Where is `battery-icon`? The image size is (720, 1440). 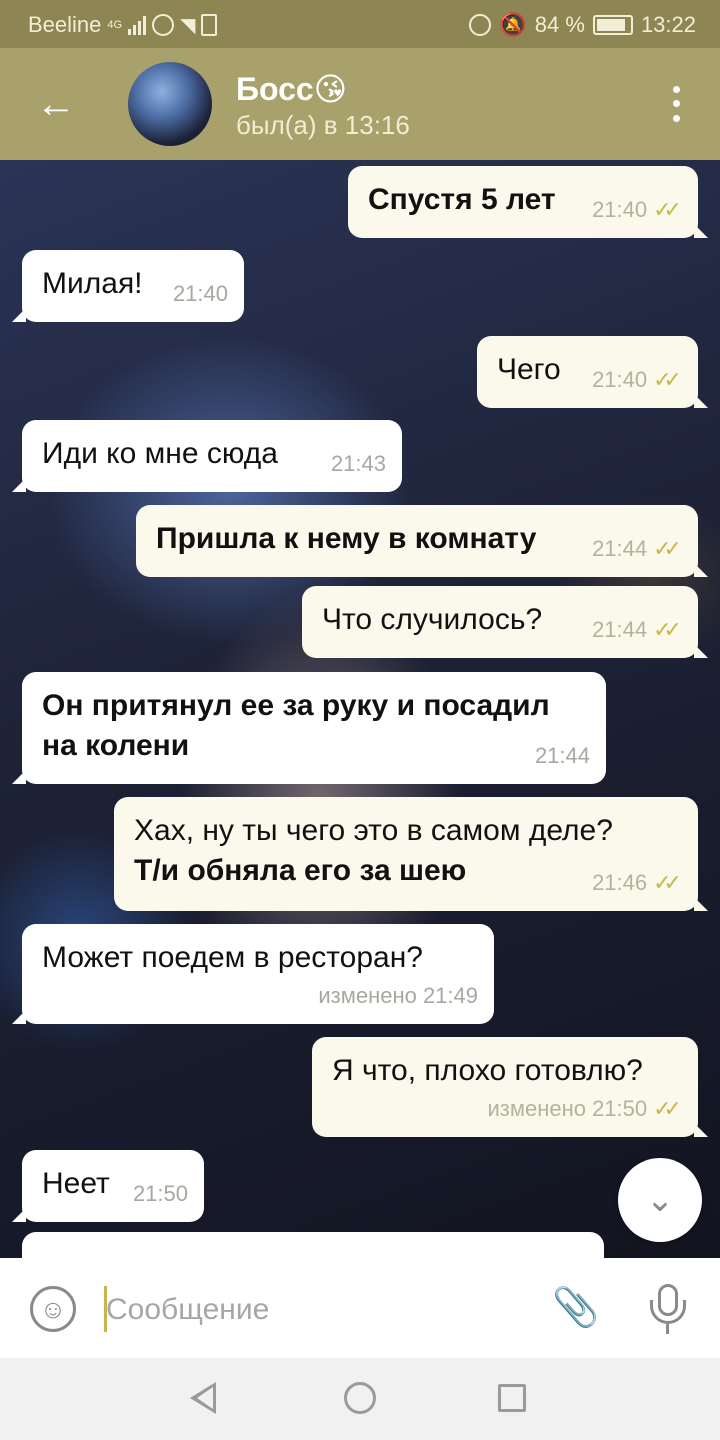
battery-icon is located at coordinates (612, 25).